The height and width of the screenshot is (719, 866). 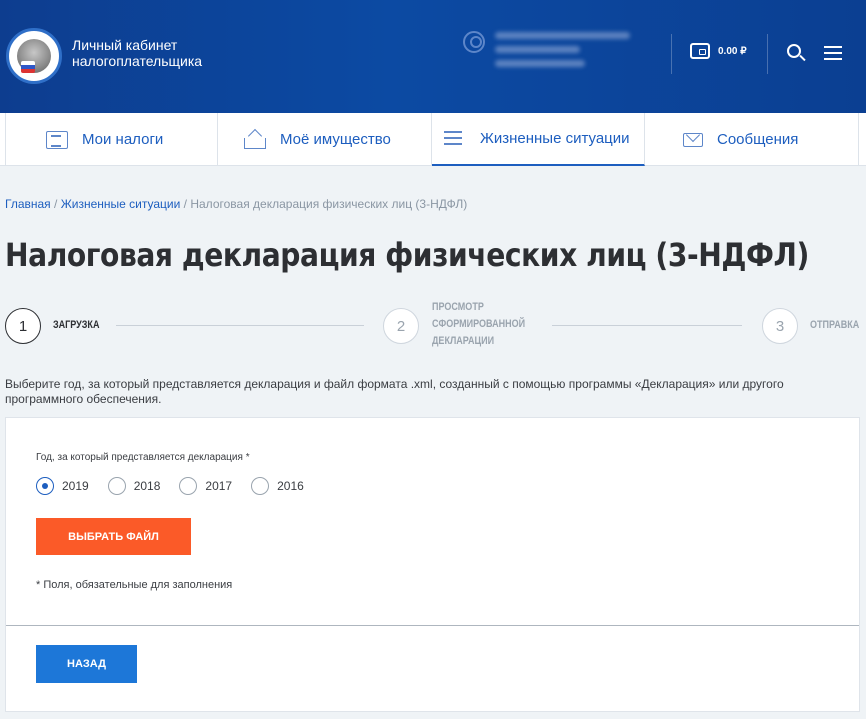 I want to click on step-2-label-line: декларации, so click(x=463, y=341).